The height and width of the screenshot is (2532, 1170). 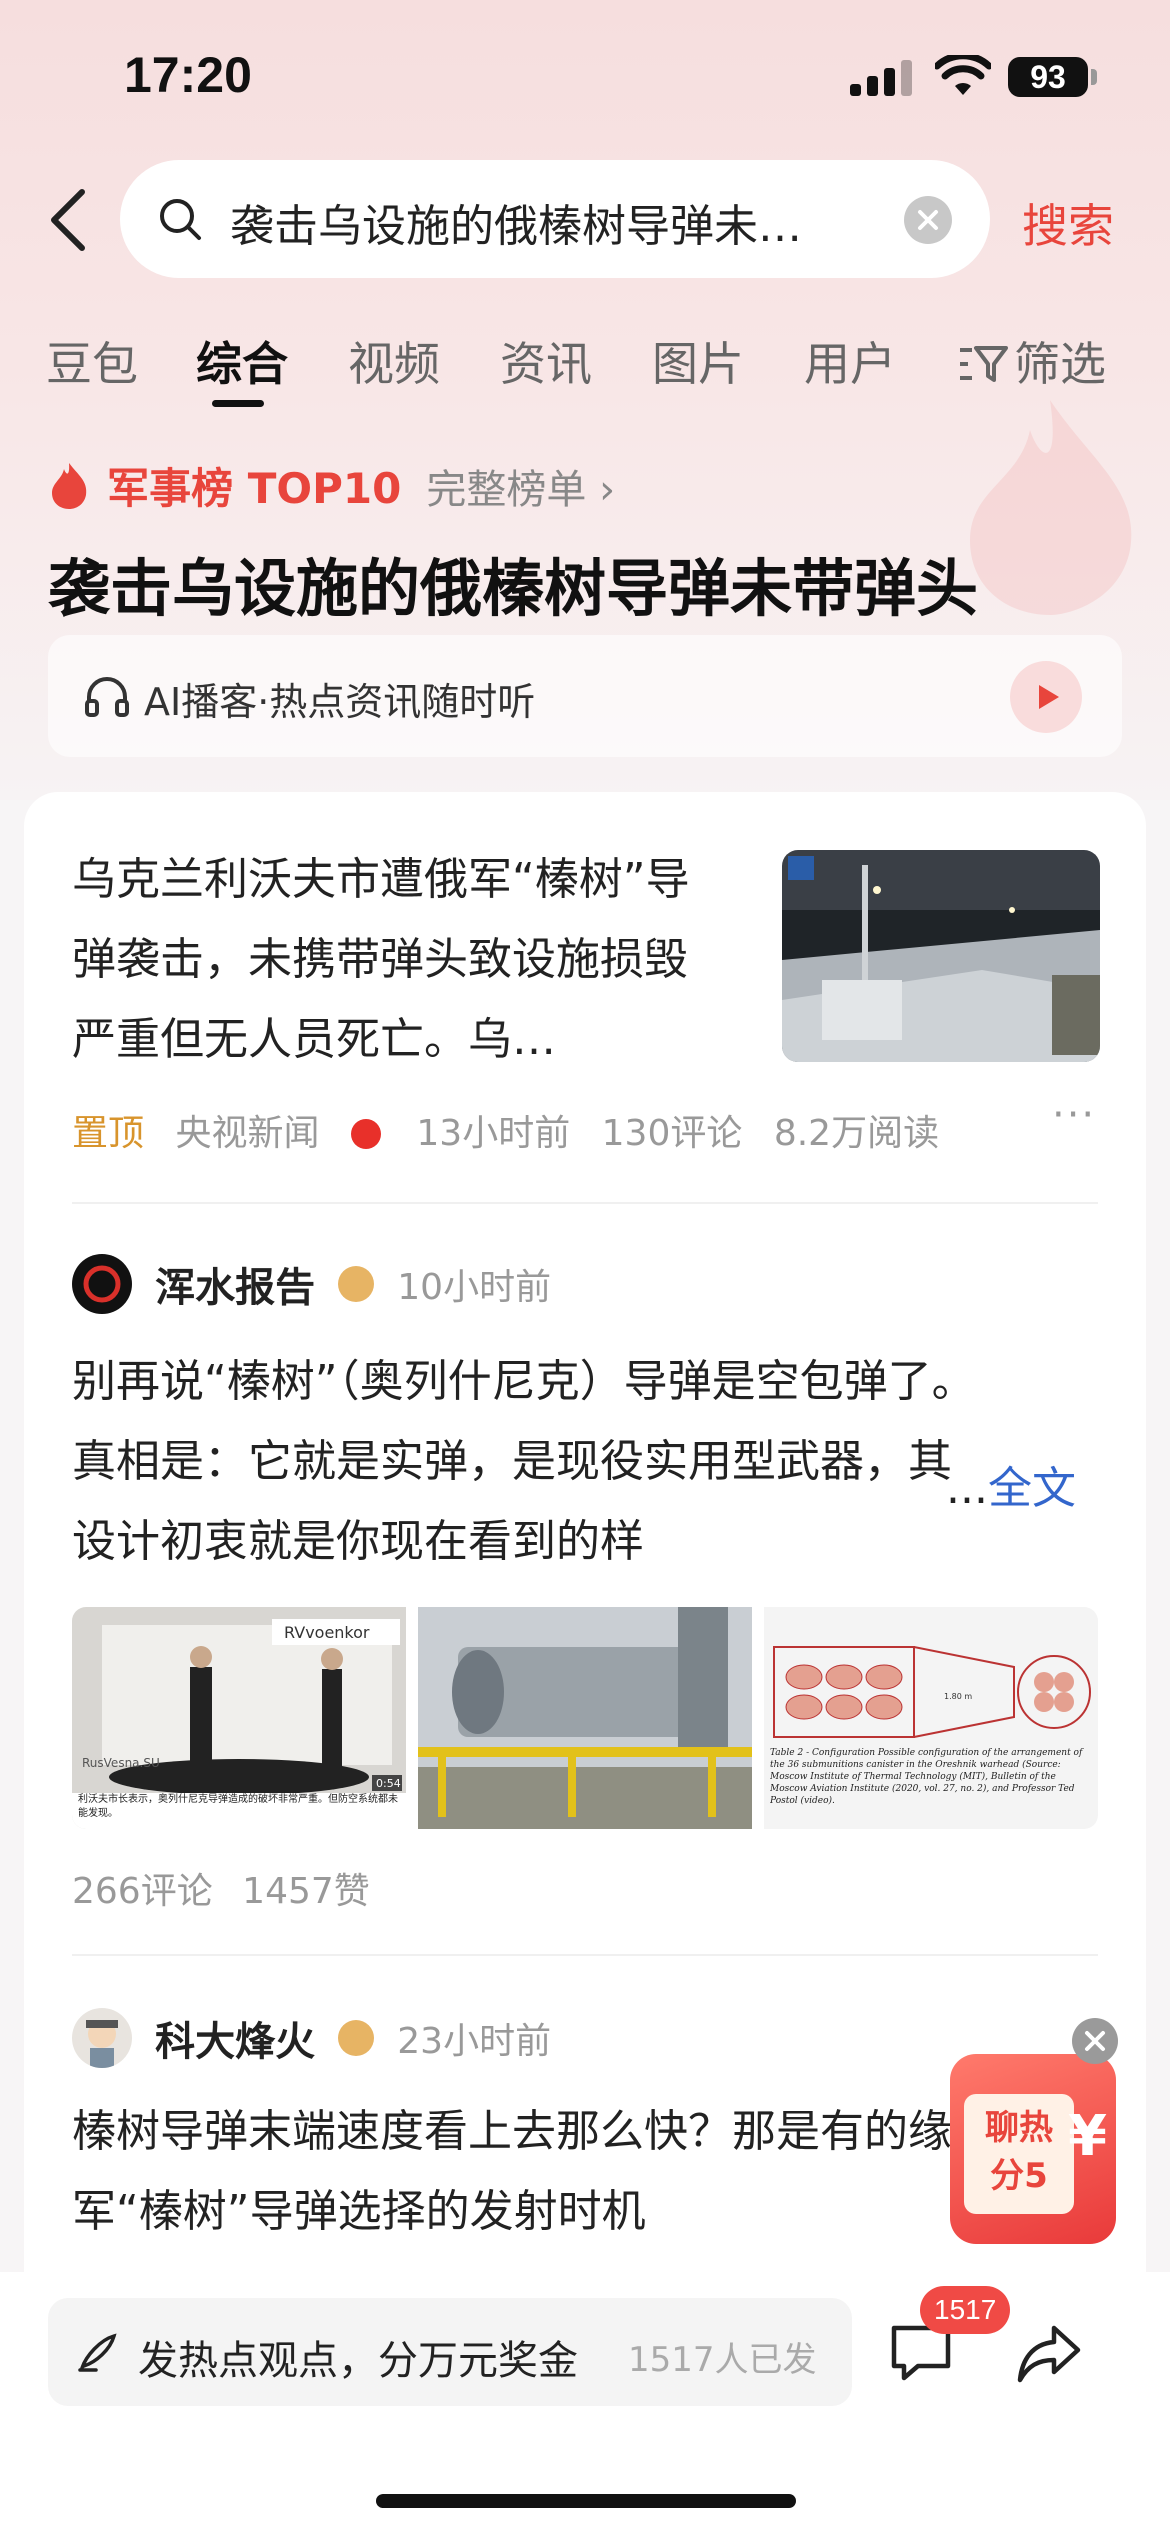 What do you see at coordinates (1019, 2128) in the screenshot?
I see `red-packet-line1: 聊热` at bounding box center [1019, 2128].